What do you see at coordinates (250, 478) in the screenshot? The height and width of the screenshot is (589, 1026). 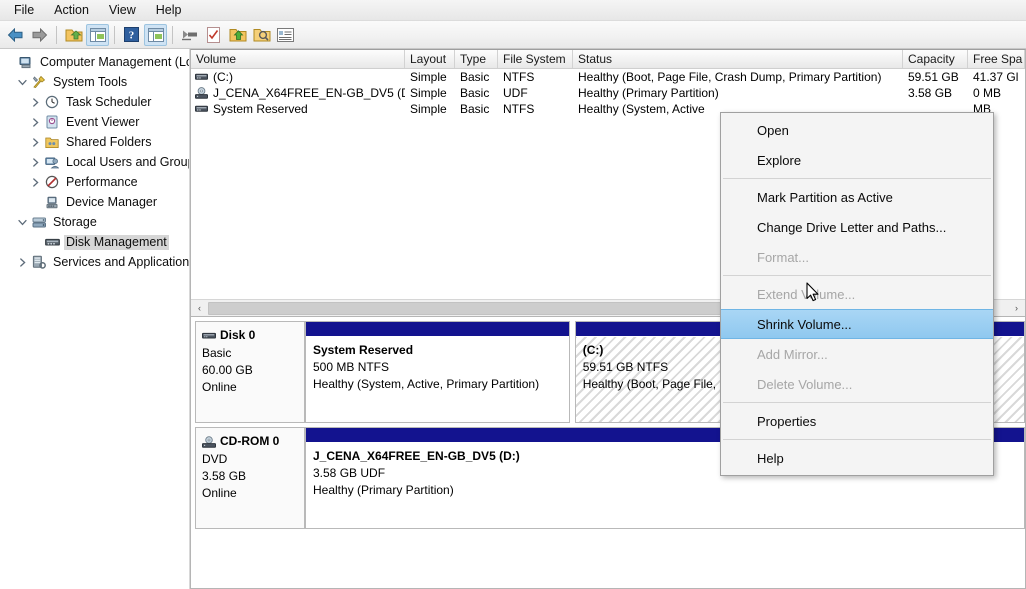 I see `disk-info-panel: CD-ROM 0 DVD 3.58 GB Online` at bounding box center [250, 478].